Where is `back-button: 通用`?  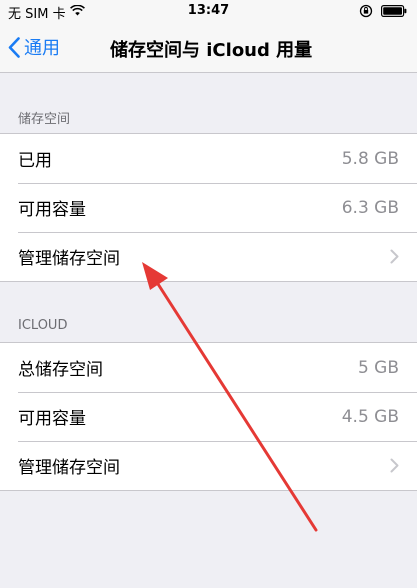
back-button: 通用 is located at coordinates (34, 47).